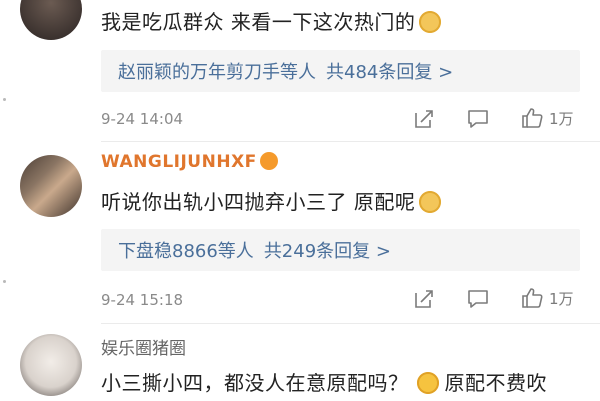 The height and width of the screenshot is (401, 600). What do you see at coordinates (495, 383) in the screenshot?
I see `comment-3-text-part2: 原配不费吹` at bounding box center [495, 383].